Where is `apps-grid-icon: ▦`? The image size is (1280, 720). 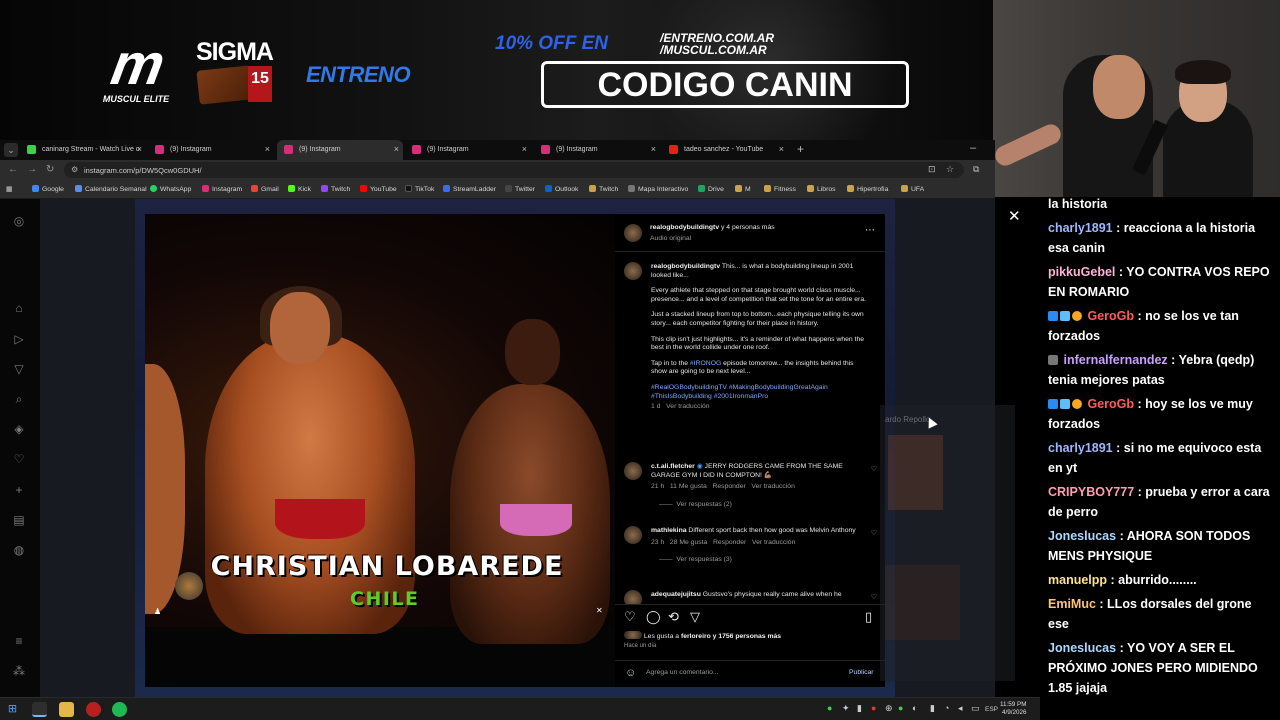 apps-grid-icon: ▦ is located at coordinates (9, 189).